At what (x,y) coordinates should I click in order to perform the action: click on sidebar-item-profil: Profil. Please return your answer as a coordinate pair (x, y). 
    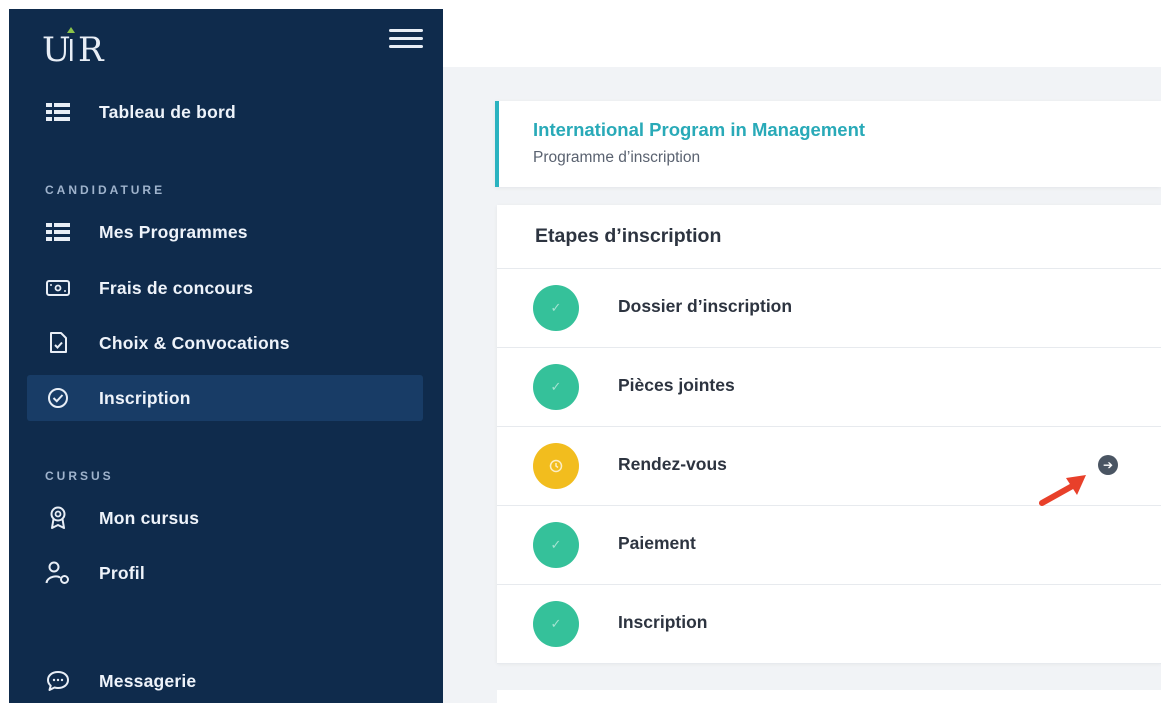
    Looking at the image, I should click on (225, 573).